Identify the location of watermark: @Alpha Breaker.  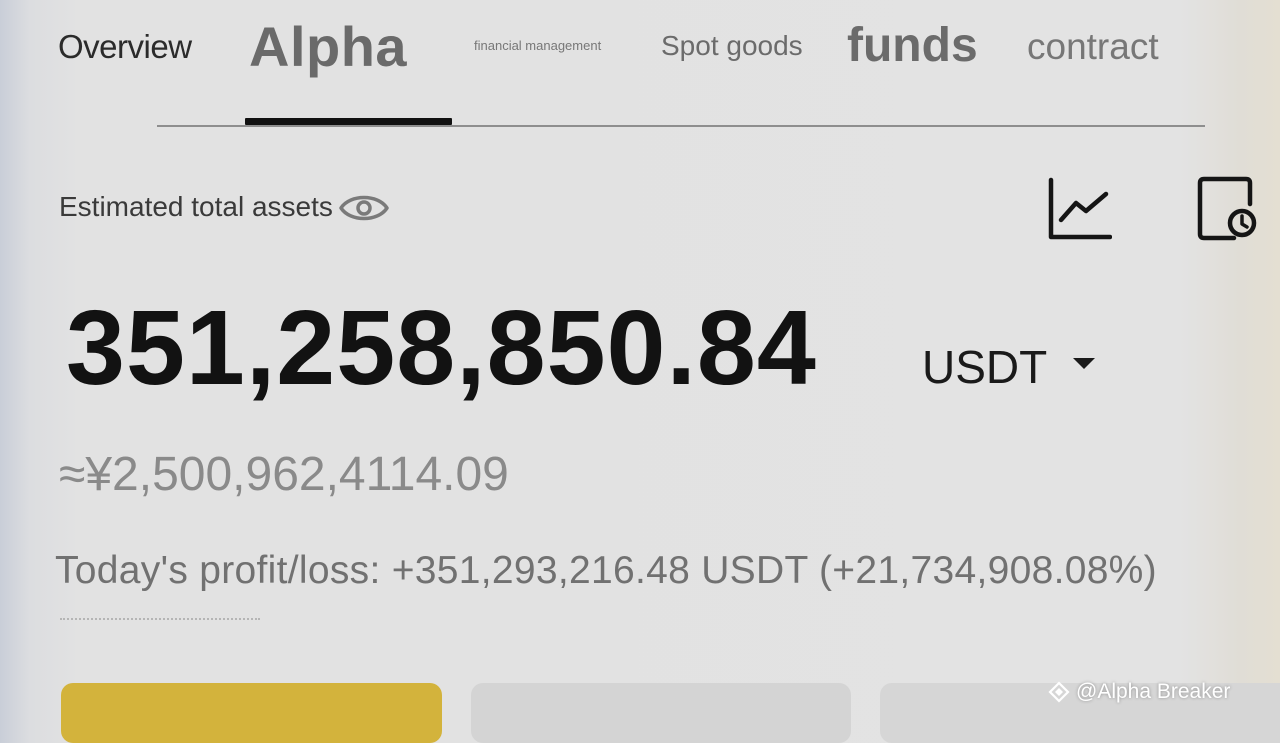
(1139, 692).